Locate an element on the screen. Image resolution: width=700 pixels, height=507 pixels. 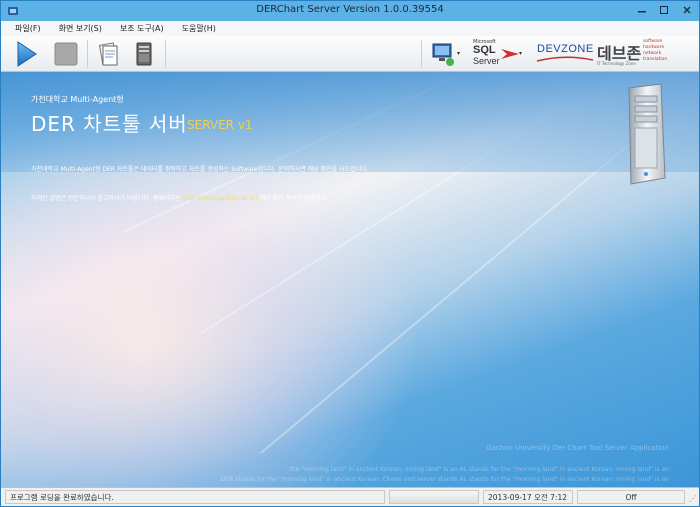
stop-button is located at coordinates (66, 54).